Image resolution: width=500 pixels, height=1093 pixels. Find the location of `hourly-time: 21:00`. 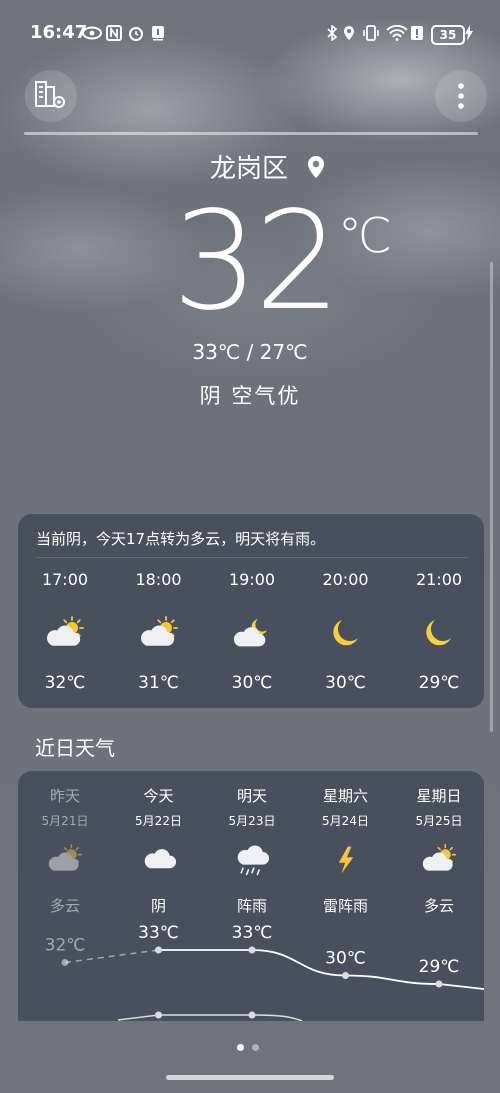

hourly-time: 21:00 is located at coordinates (439, 579).